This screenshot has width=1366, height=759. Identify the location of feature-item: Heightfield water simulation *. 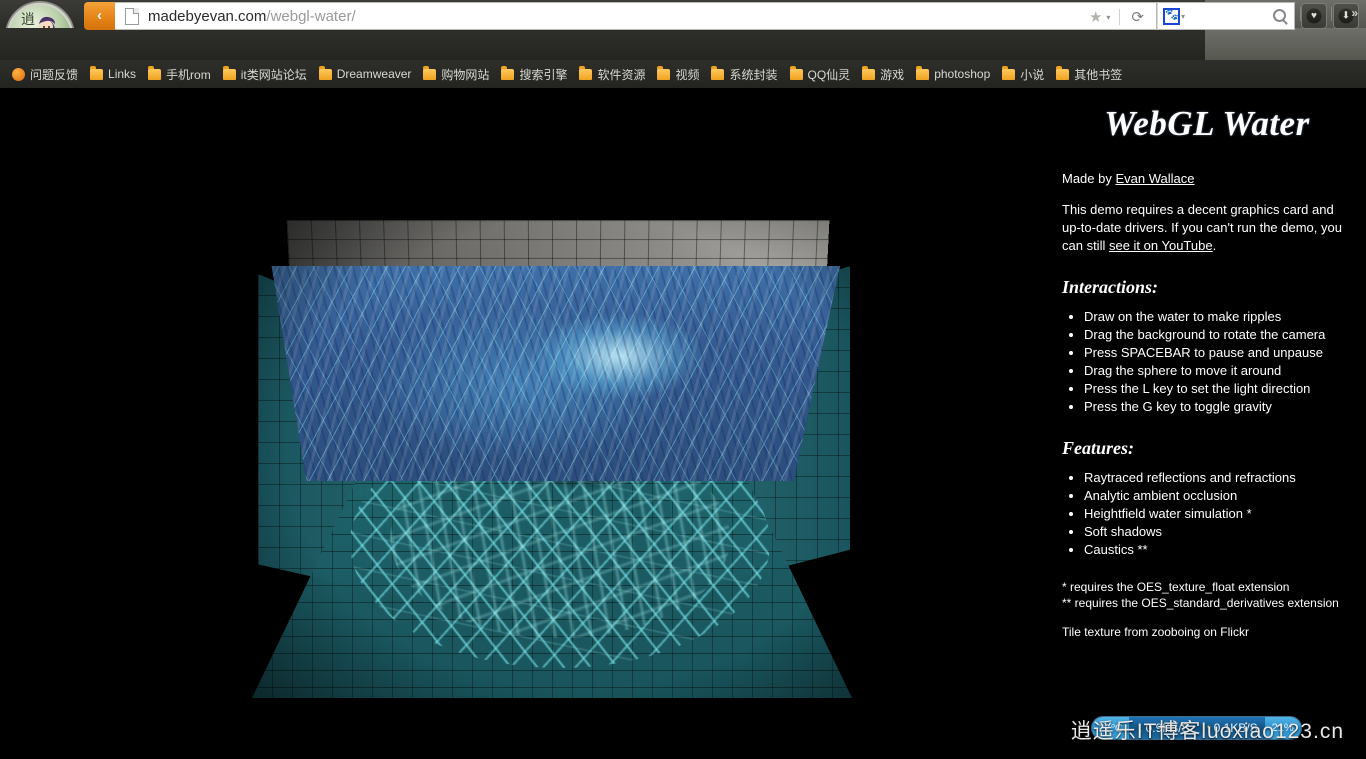
(1218, 514).